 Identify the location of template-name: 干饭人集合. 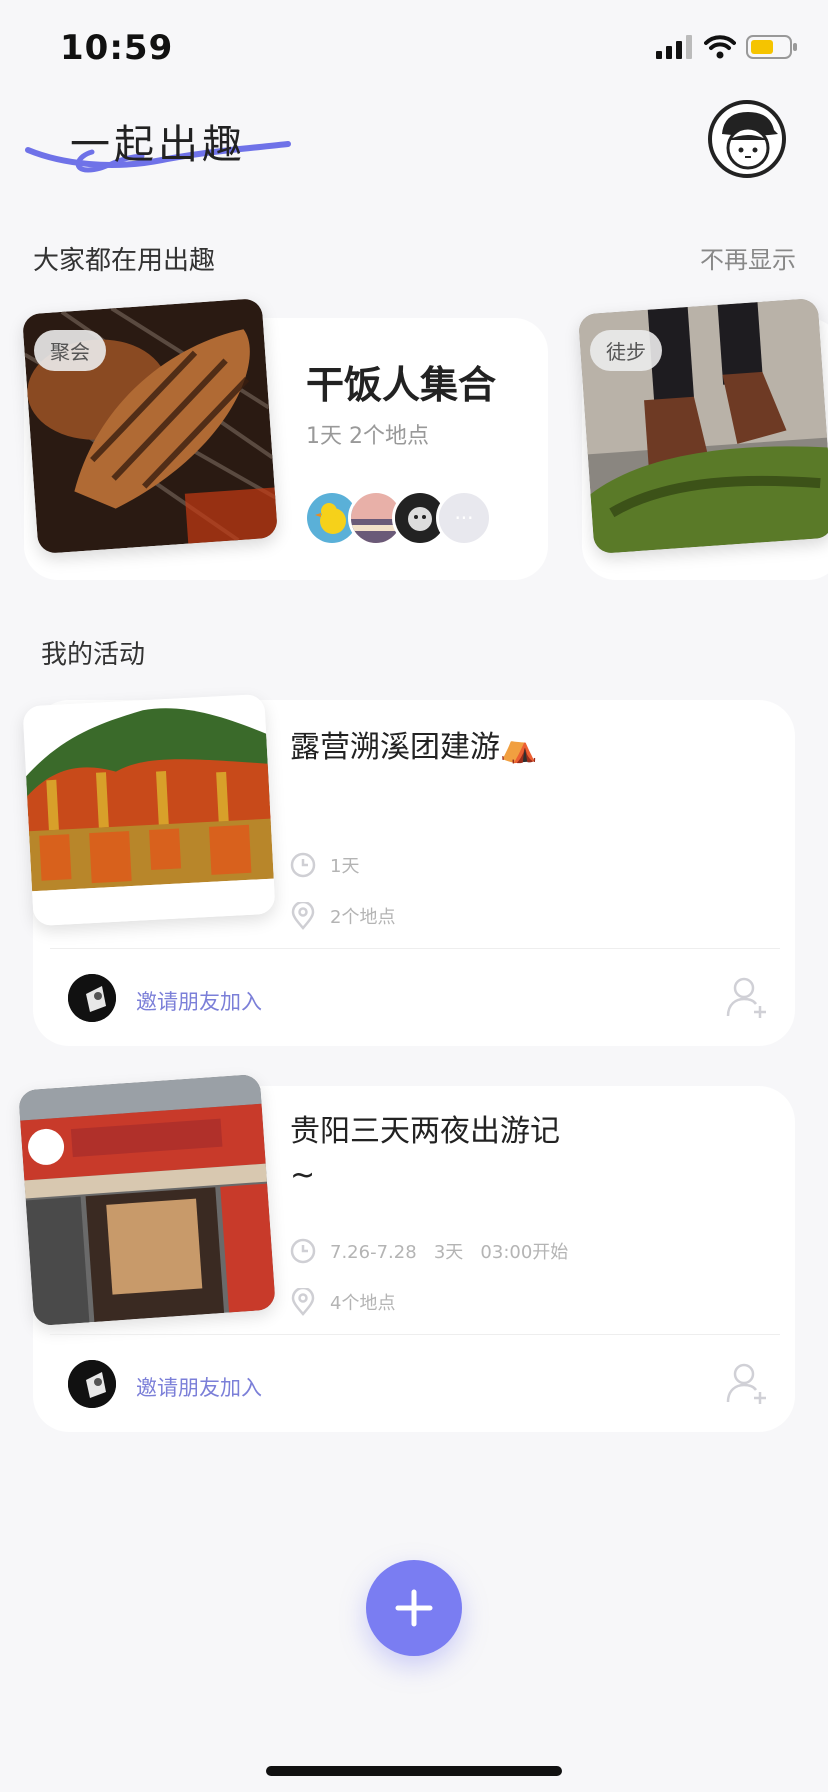
(401, 385).